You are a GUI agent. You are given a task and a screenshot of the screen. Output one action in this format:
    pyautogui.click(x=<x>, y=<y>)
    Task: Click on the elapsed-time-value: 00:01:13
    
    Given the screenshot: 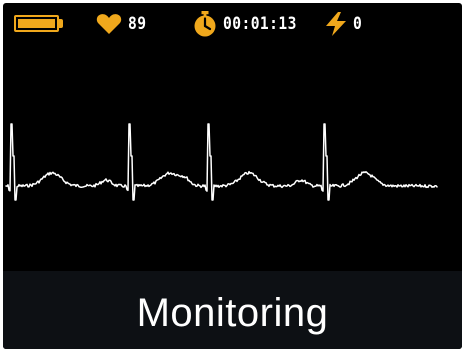 What is the action you would take?
    pyautogui.click(x=260, y=24)
    